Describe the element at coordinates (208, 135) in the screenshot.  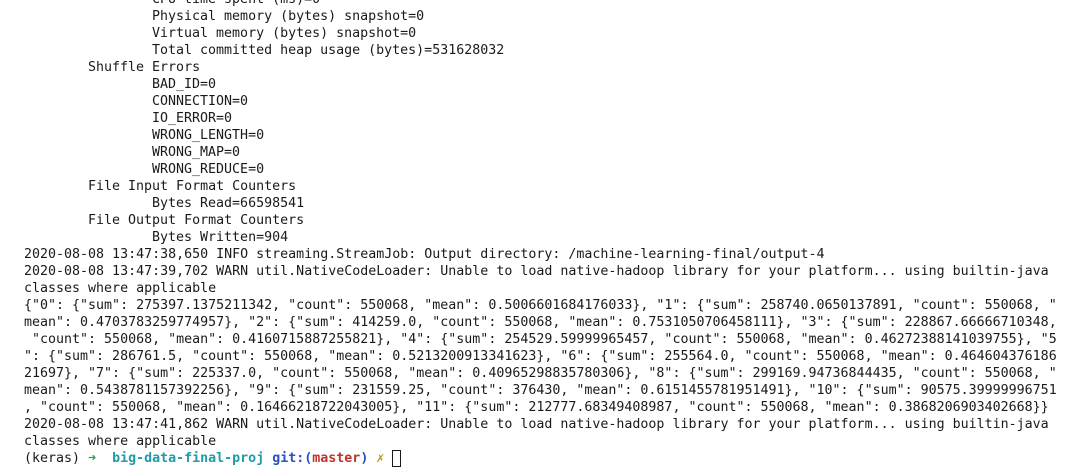
I see `output-line: WRONG_LENGTH=0` at that location.